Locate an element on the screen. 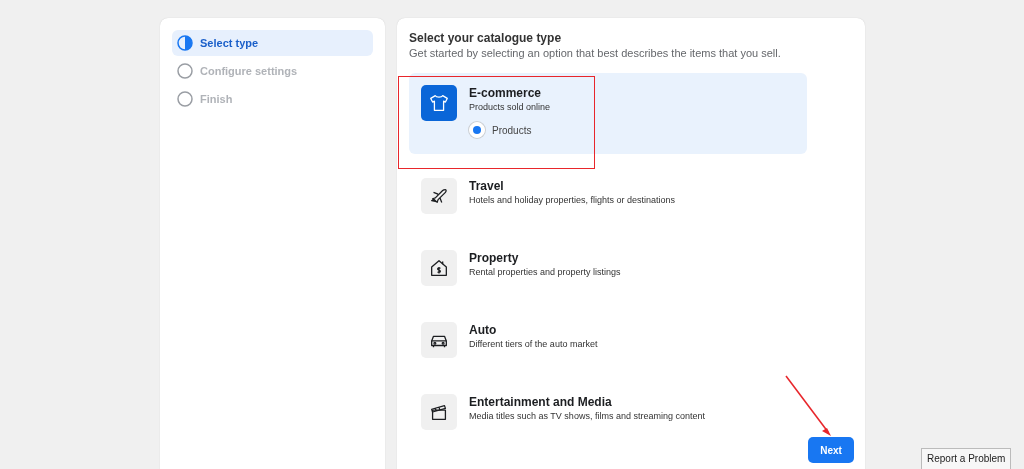  car-icon is located at coordinates (439, 340).